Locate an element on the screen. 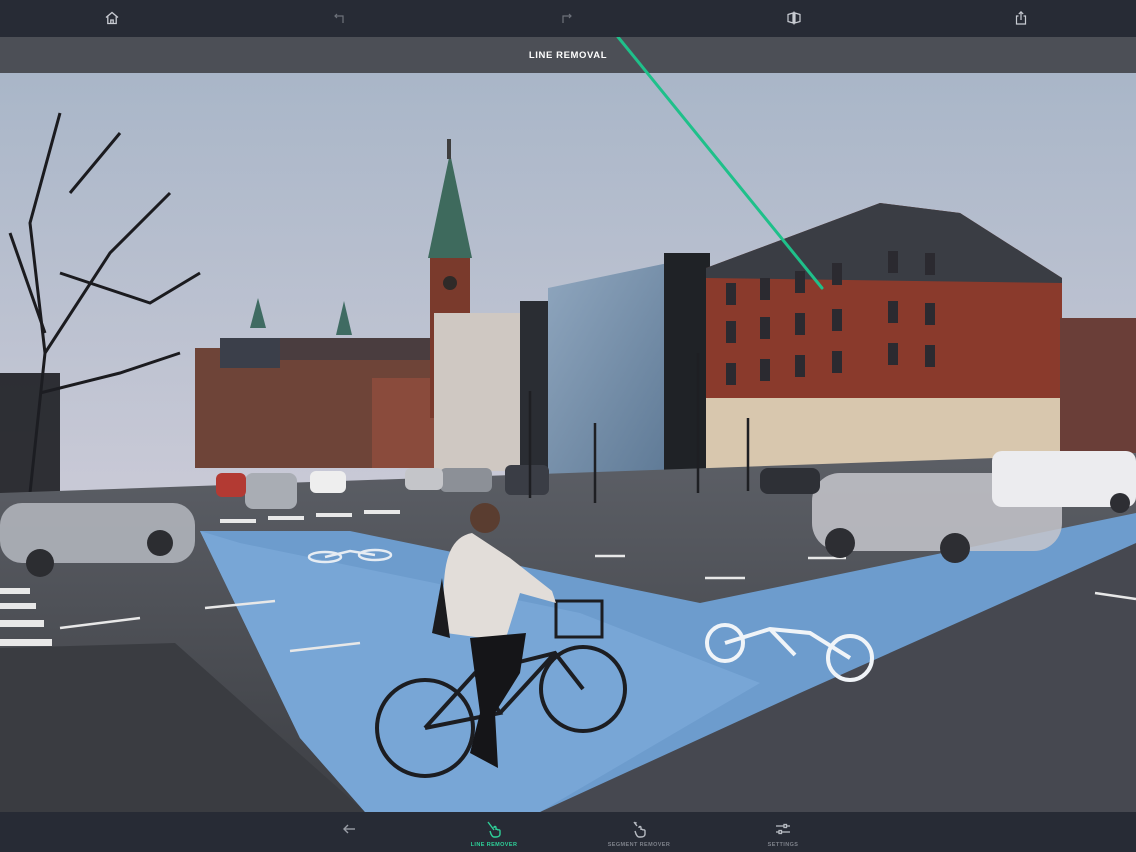 This screenshot has height=852, width=1136. line-remover-icon is located at coordinates (494, 829).